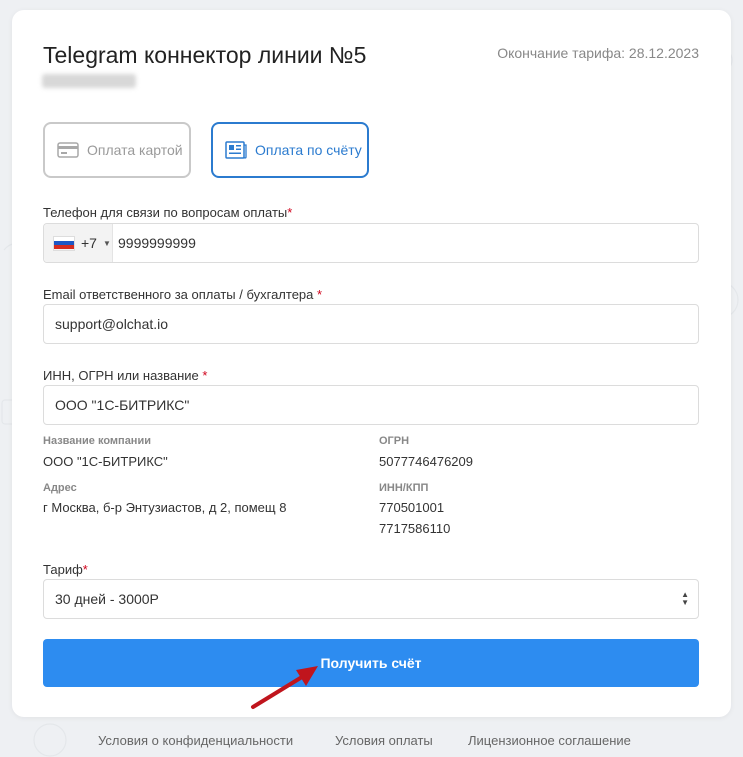 The width and height of the screenshot is (743, 757). Describe the element at coordinates (236, 150) in the screenshot. I see `invoice-icon` at that location.